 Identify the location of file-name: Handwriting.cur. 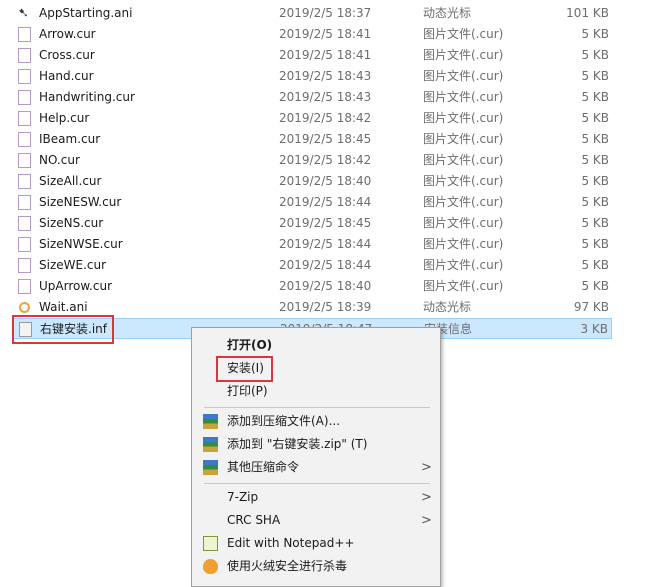
(87, 97).